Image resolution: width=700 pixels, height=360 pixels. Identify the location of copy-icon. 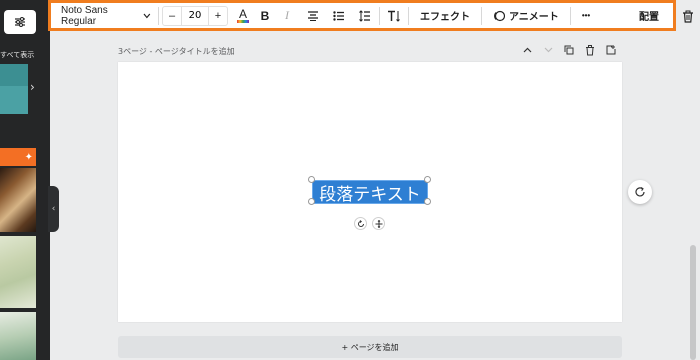
(569, 50).